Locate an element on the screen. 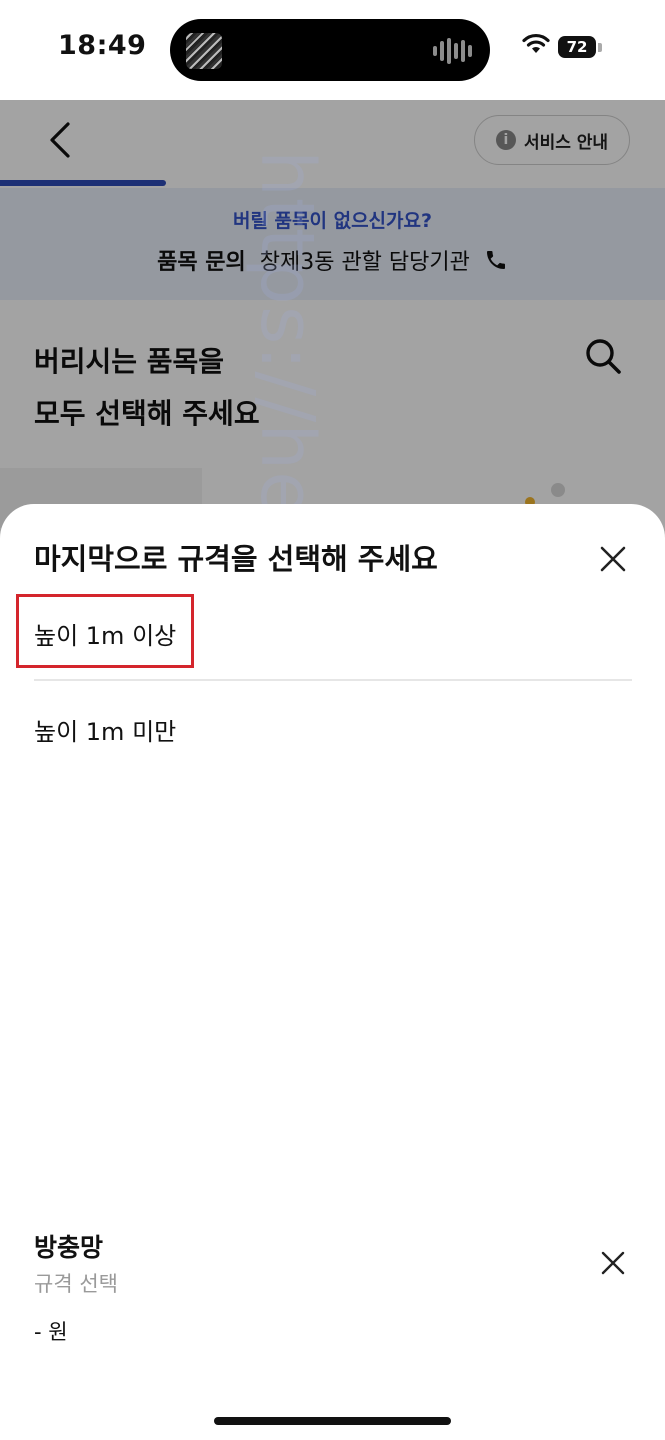  selected-item-name: 방충망 is located at coordinates (69, 1247).